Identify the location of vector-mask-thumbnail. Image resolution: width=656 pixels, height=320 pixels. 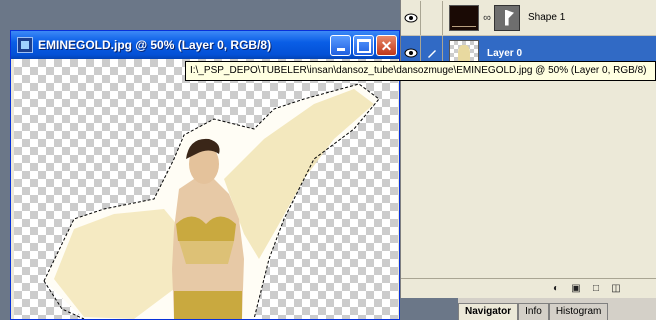
(507, 17).